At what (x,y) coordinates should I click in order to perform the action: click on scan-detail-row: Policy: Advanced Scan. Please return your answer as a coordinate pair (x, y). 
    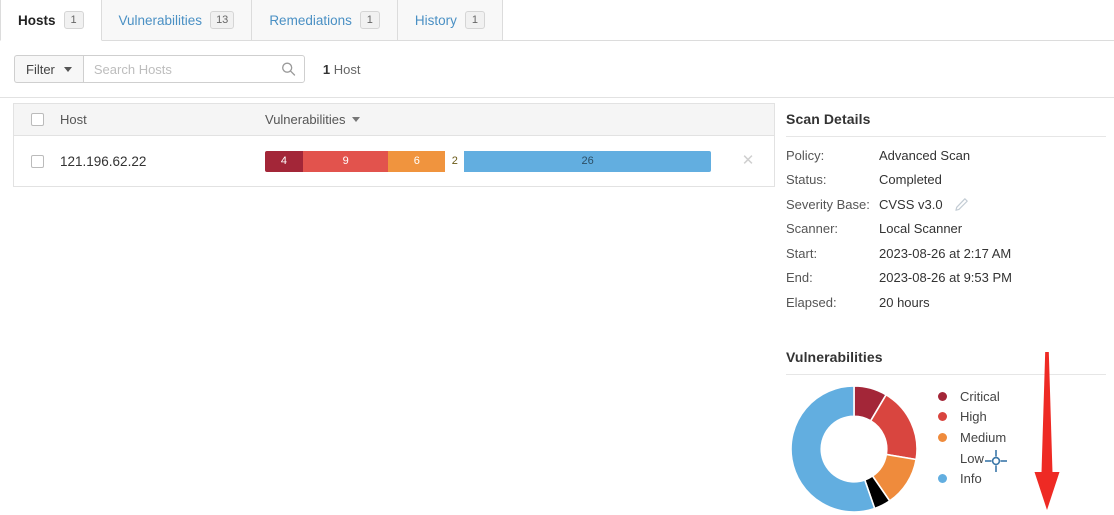
    Looking at the image, I should click on (899, 155).